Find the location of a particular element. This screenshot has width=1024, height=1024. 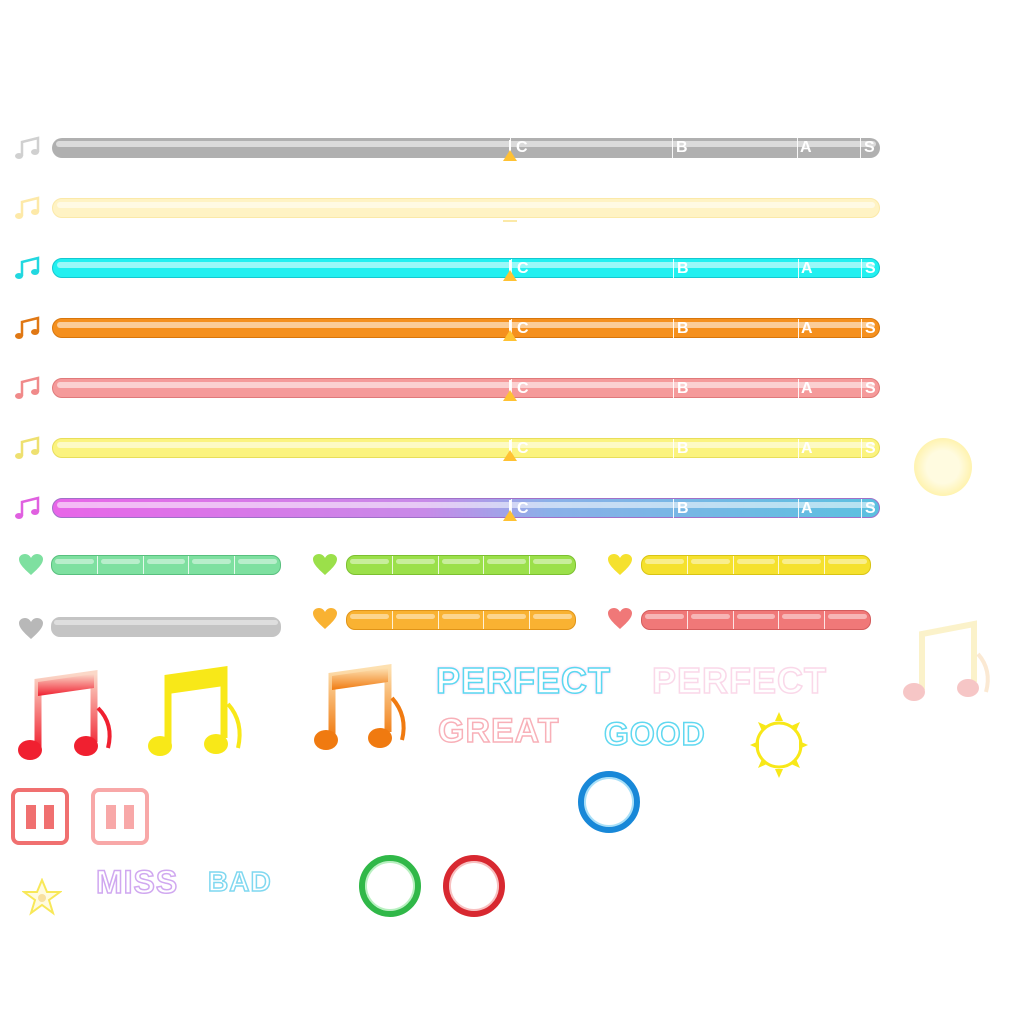

life-gauge-gray is located at coordinates (166, 627).